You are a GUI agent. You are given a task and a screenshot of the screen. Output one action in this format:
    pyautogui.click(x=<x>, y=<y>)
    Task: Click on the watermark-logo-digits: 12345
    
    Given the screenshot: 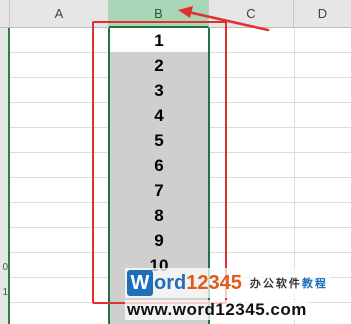 What is the action you would take?
    pyautogui.click(x=214, y=282)
    